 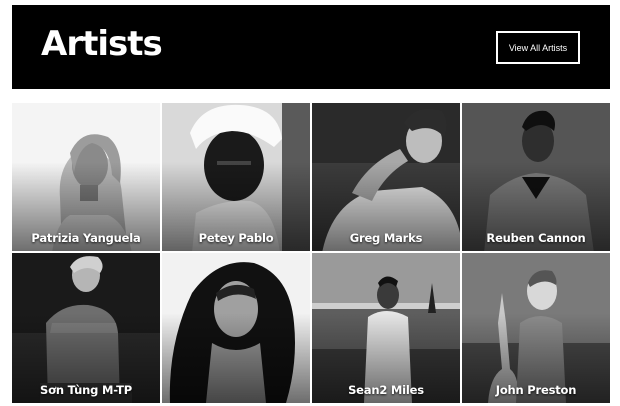 What do you see at coordinates (102, 44) in the screenshot?
I see `page-title: Artists` at bounding box center [102, 44].